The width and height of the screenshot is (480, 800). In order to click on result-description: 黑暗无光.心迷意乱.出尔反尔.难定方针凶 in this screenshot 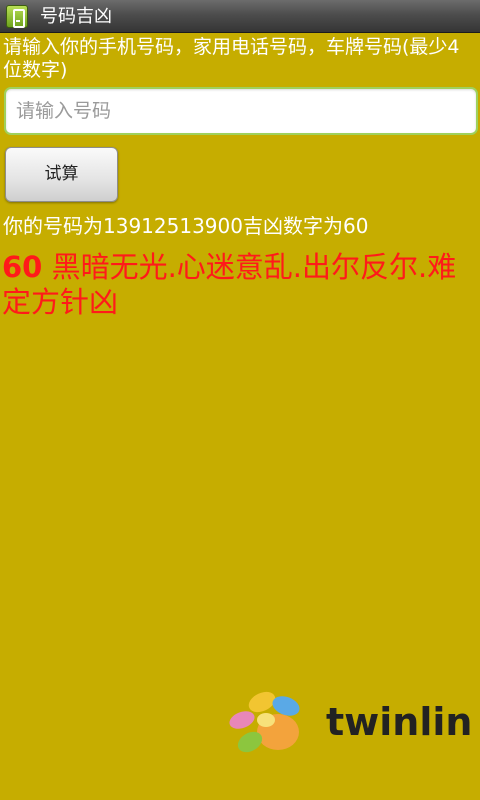, I will do `click(229, 284)`.